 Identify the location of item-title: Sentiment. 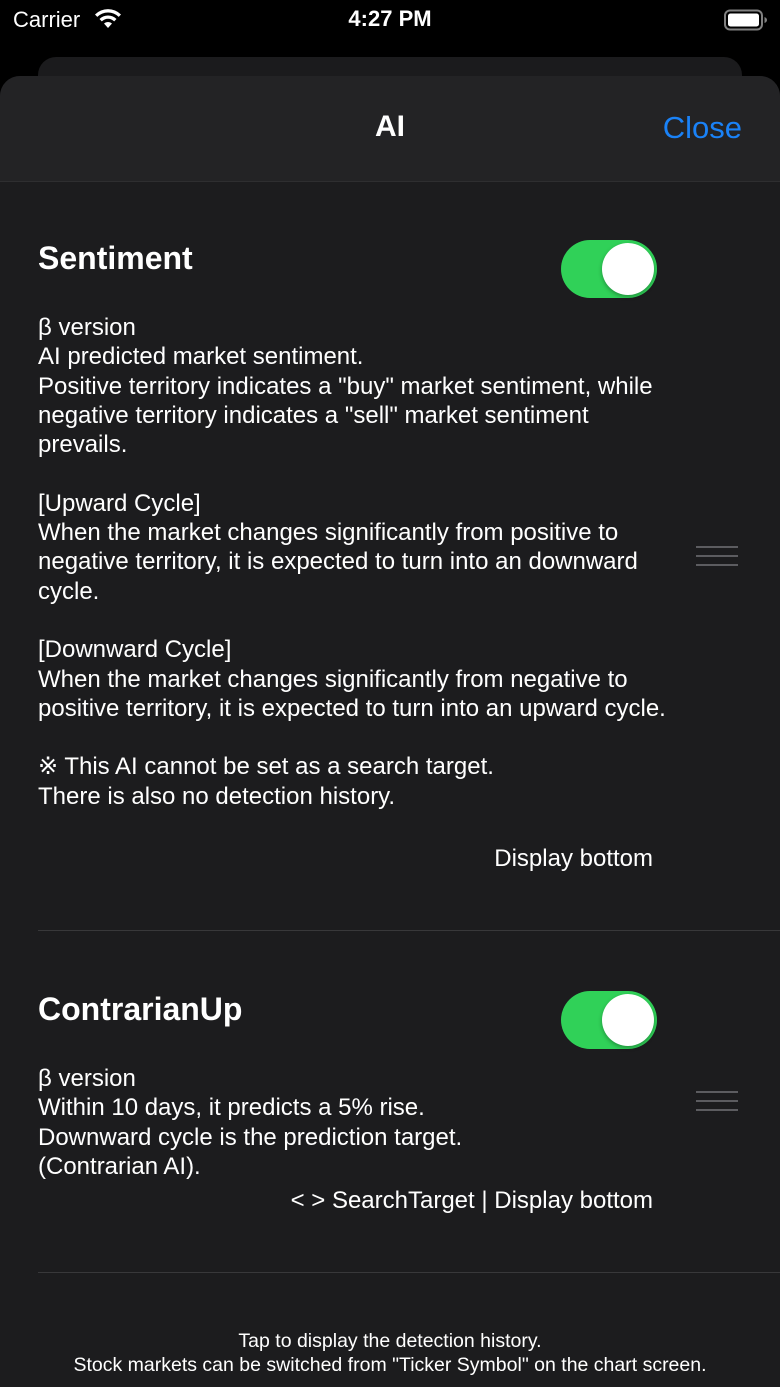
(115, 258).